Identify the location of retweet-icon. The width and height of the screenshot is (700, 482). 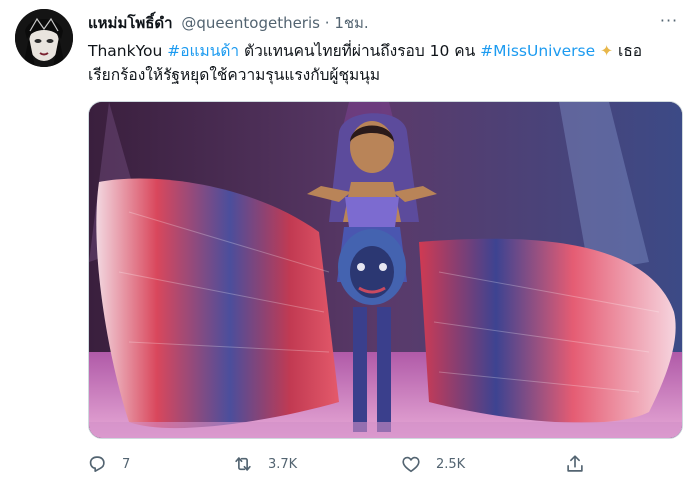
(243, 464).